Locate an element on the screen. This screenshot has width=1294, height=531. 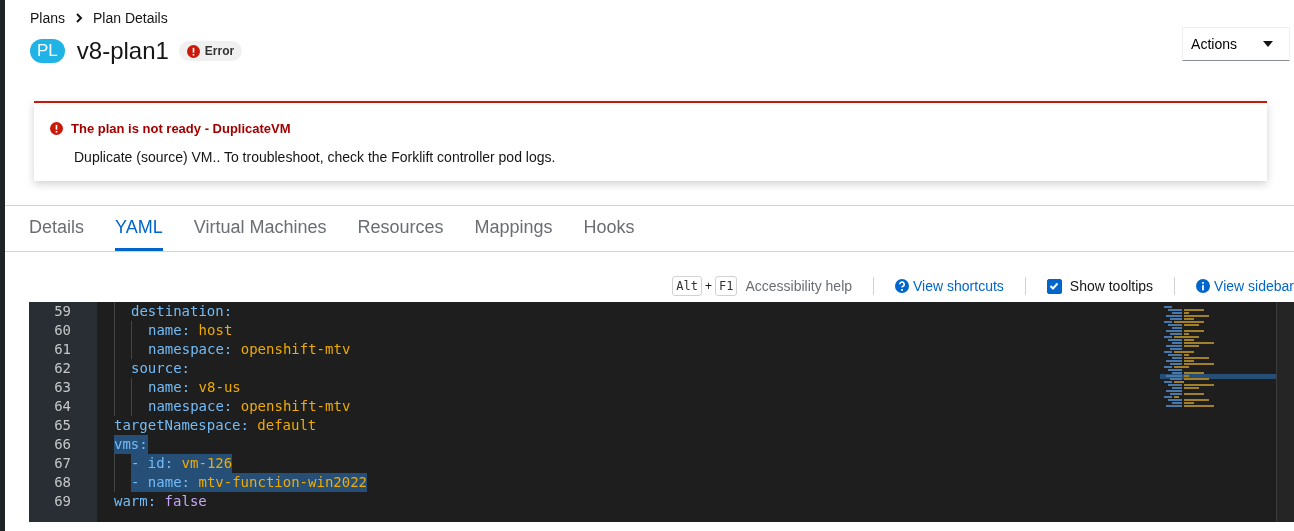
line-number: 65 is located at coordinates (62, 425).